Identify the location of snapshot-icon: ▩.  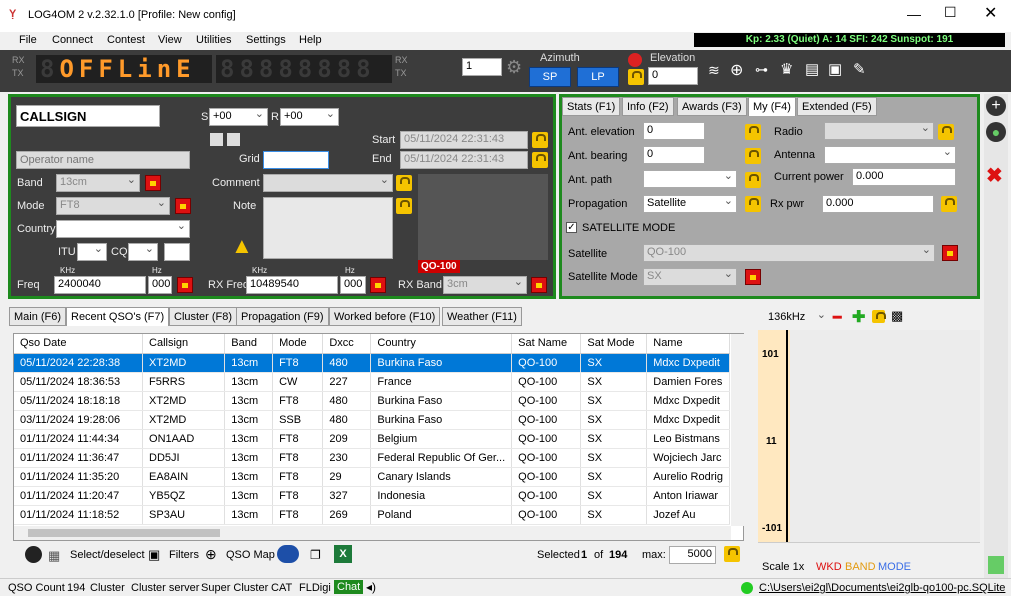
(897, 316).